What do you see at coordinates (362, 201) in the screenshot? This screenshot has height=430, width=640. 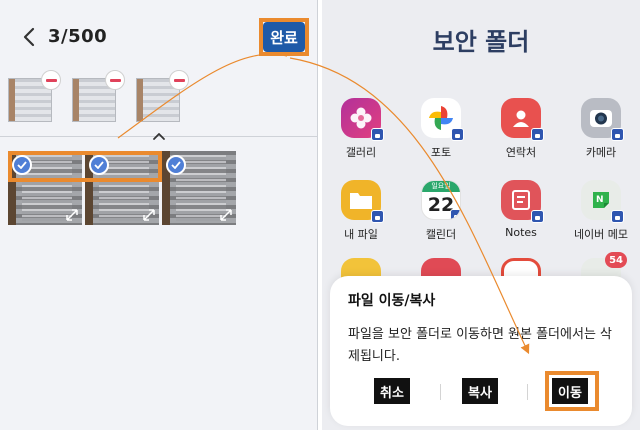 I see `my-files-icon` at bounding box center [362, 201].